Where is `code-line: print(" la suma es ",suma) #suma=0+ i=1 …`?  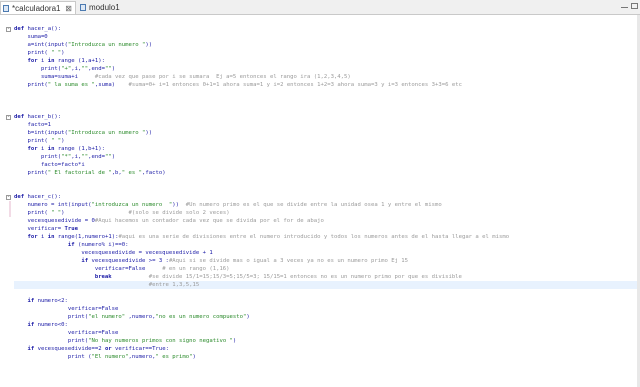
code-line: print(" la suma es ",suma) #suma=0+ i=1 … is located at coordinates (238, 85).